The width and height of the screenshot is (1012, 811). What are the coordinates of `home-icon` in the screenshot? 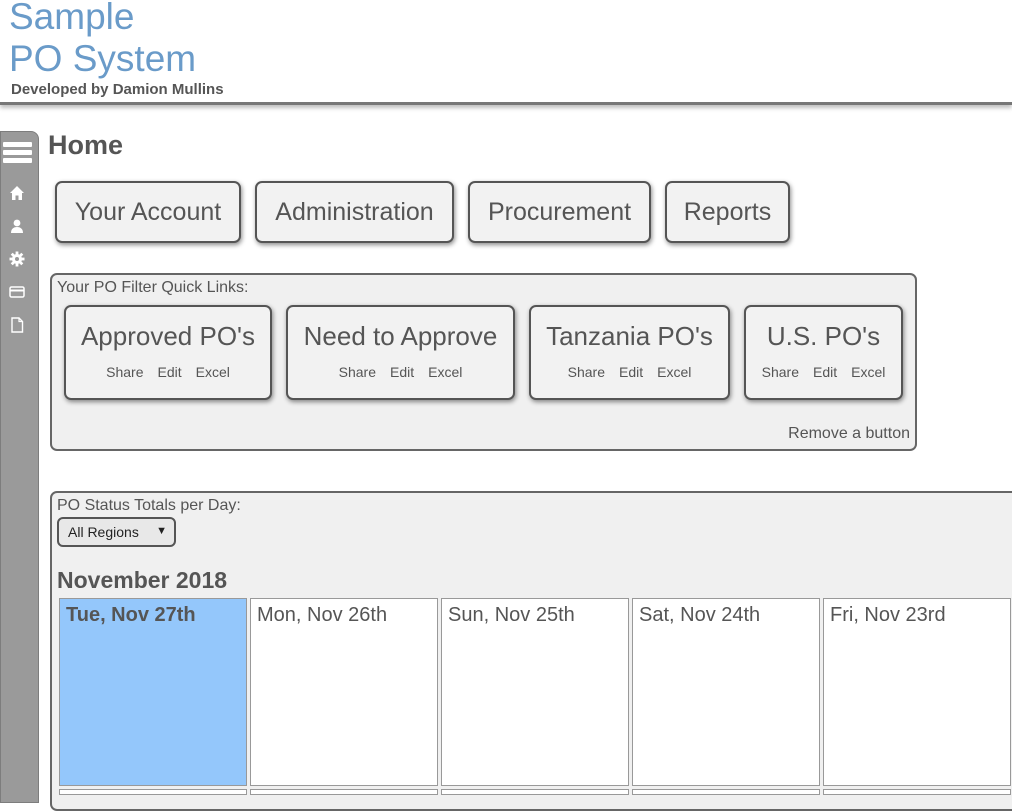 It's located at (17, 193).